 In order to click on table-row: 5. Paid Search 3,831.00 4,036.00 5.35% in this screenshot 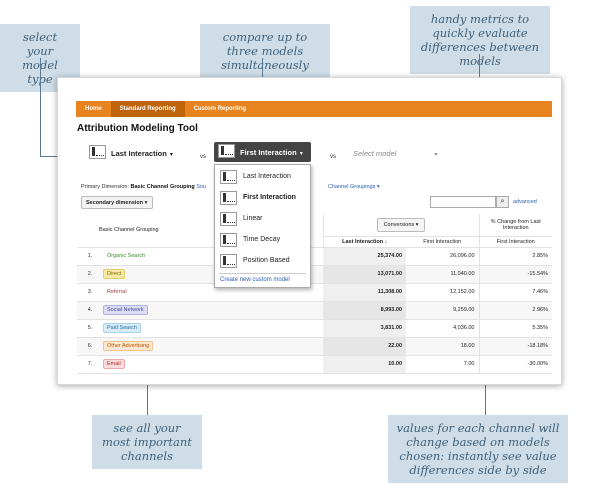, I will do `click(314, 328)`.